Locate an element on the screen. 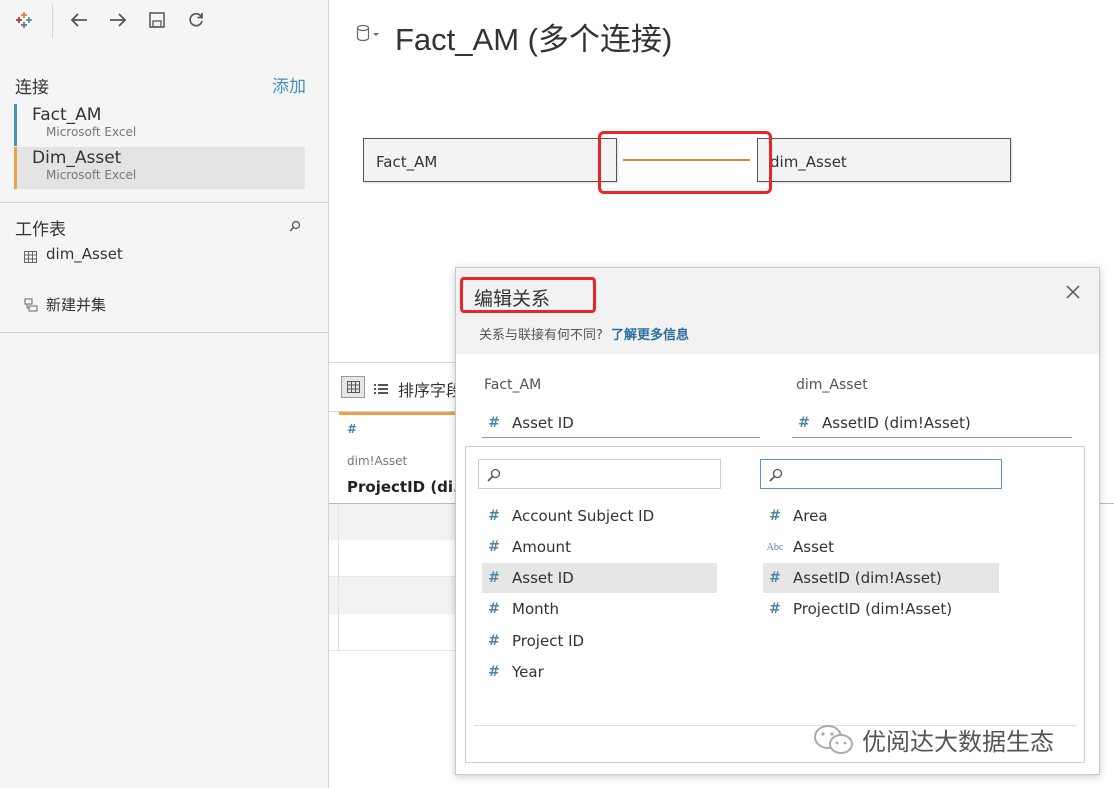 The width and height of the screenshot is (1114, 788). right-field-item: # Area is located at coordinates (881, 516).